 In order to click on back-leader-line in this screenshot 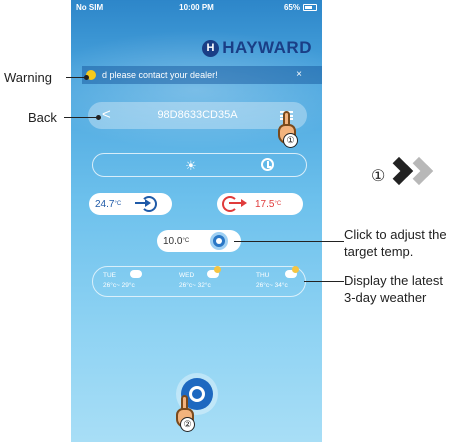, I will do `click(81, 117)`.